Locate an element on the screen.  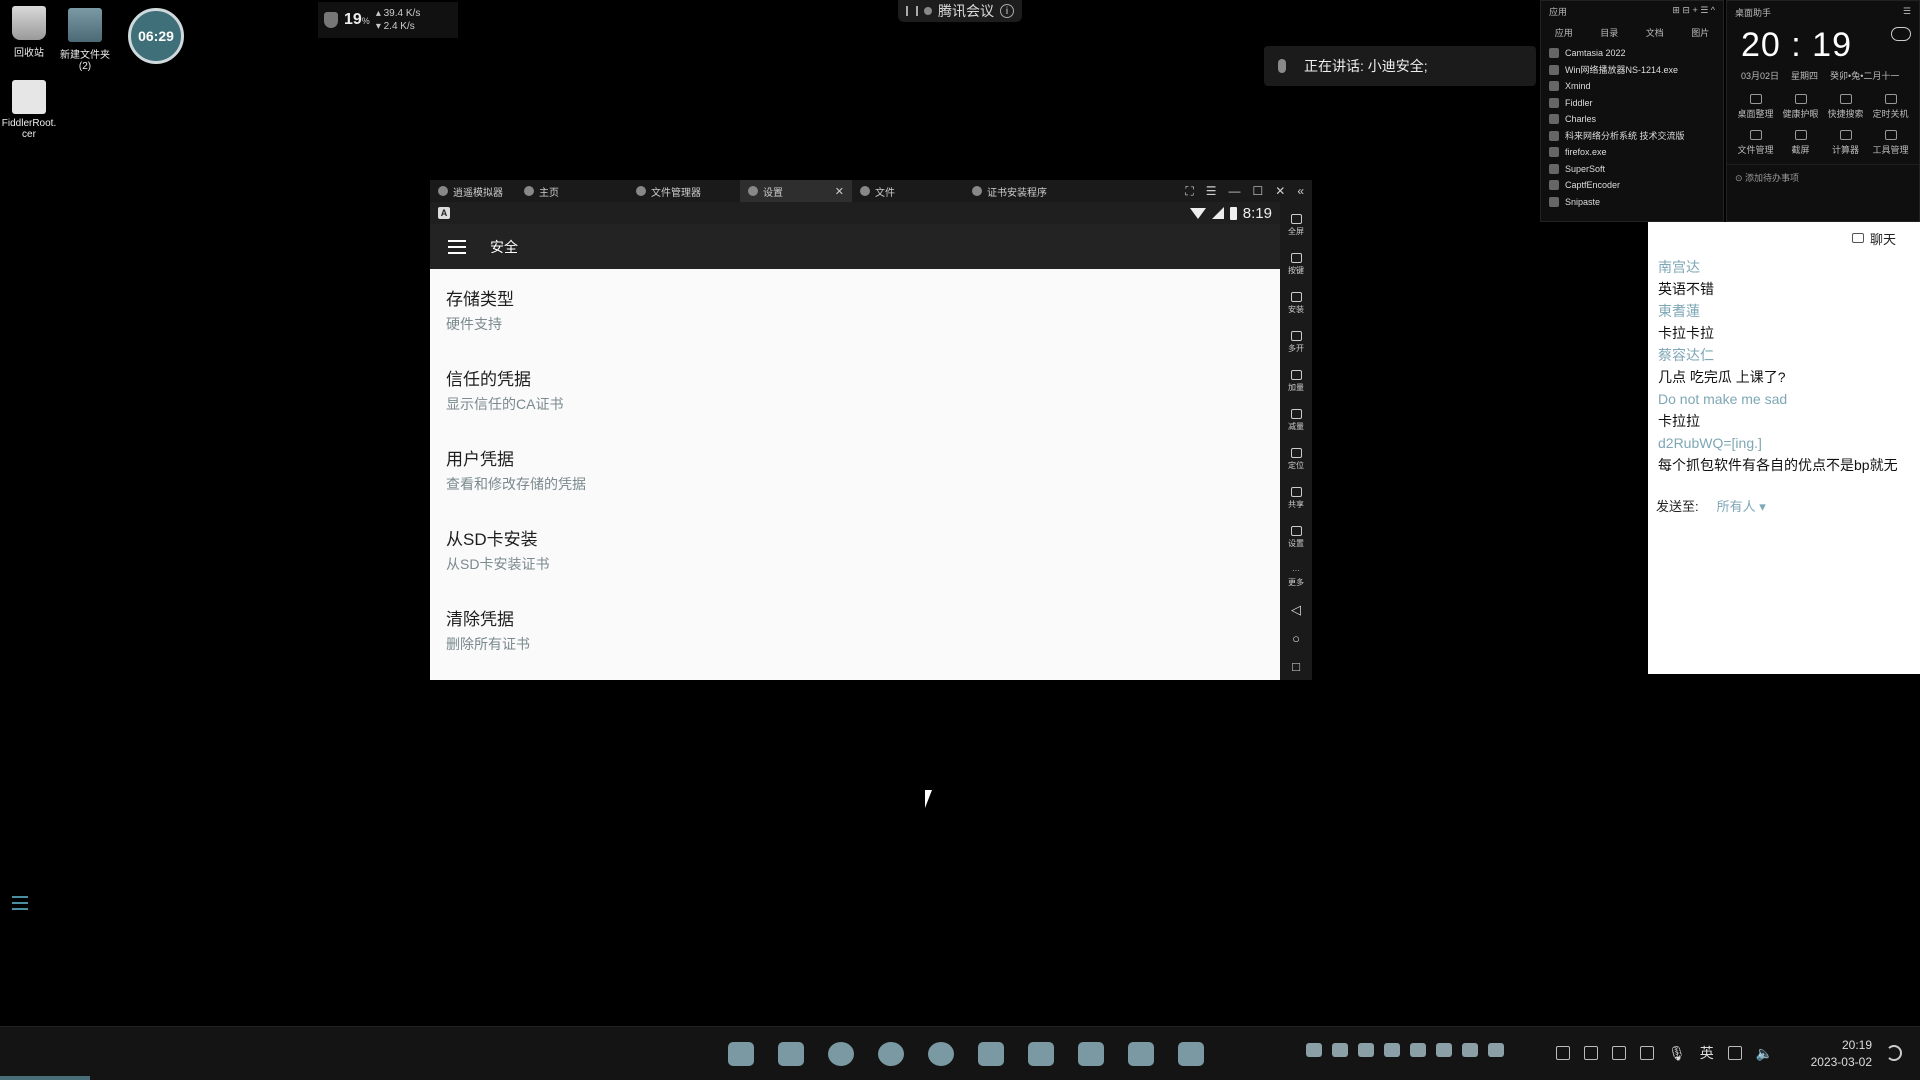
setting-storage-type: 存储类型 硬件支持 is located at coordinates (855, 309).